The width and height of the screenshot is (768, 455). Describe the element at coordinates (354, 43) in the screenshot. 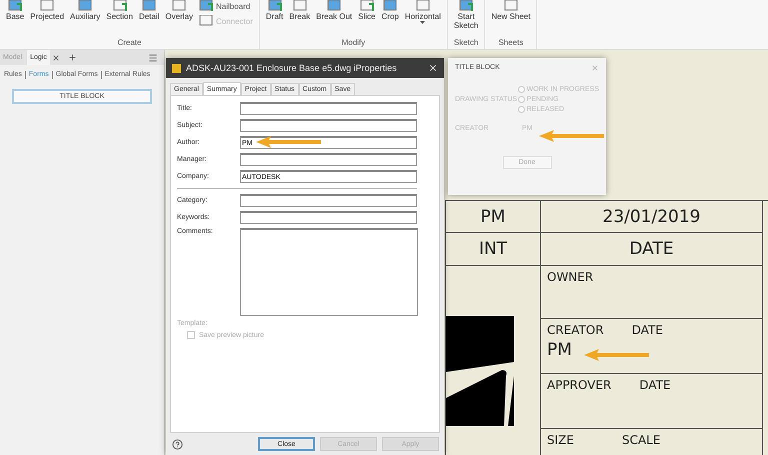

I see `group-label: Modify` at that location.